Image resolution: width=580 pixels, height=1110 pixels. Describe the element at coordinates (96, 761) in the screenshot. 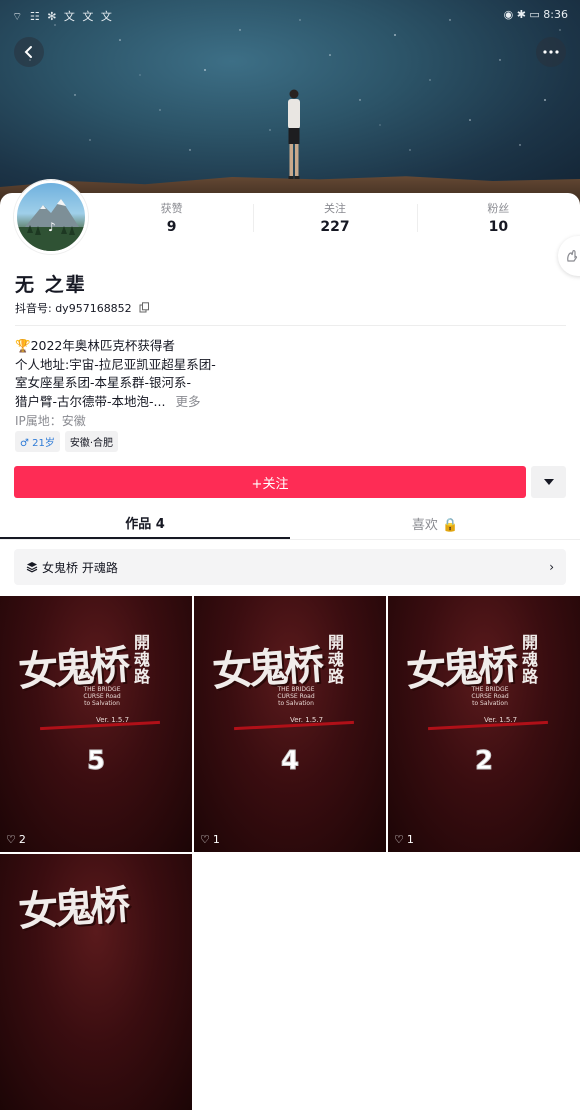

I see `work-episode-number: 5` at that location.